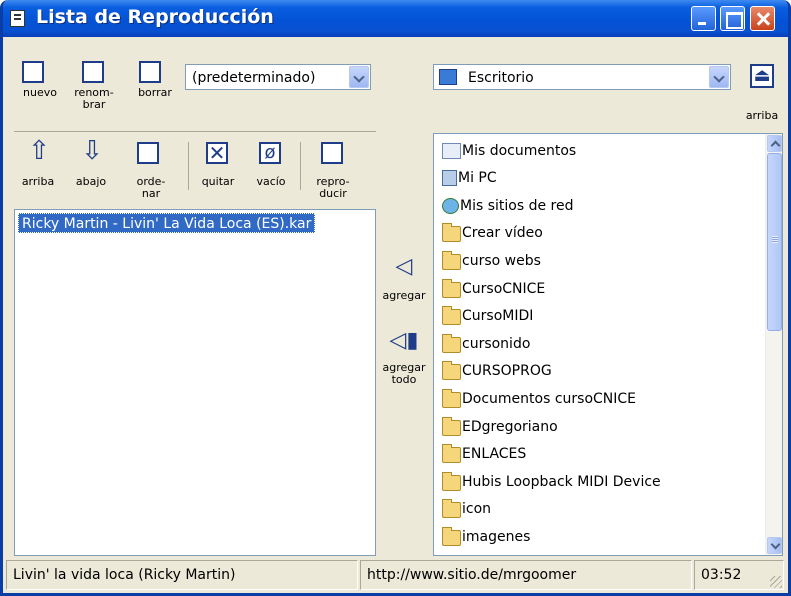 This screenshot has width=791, height=596. I want to click on file-list-item: ENLACES, so click(484, 454).